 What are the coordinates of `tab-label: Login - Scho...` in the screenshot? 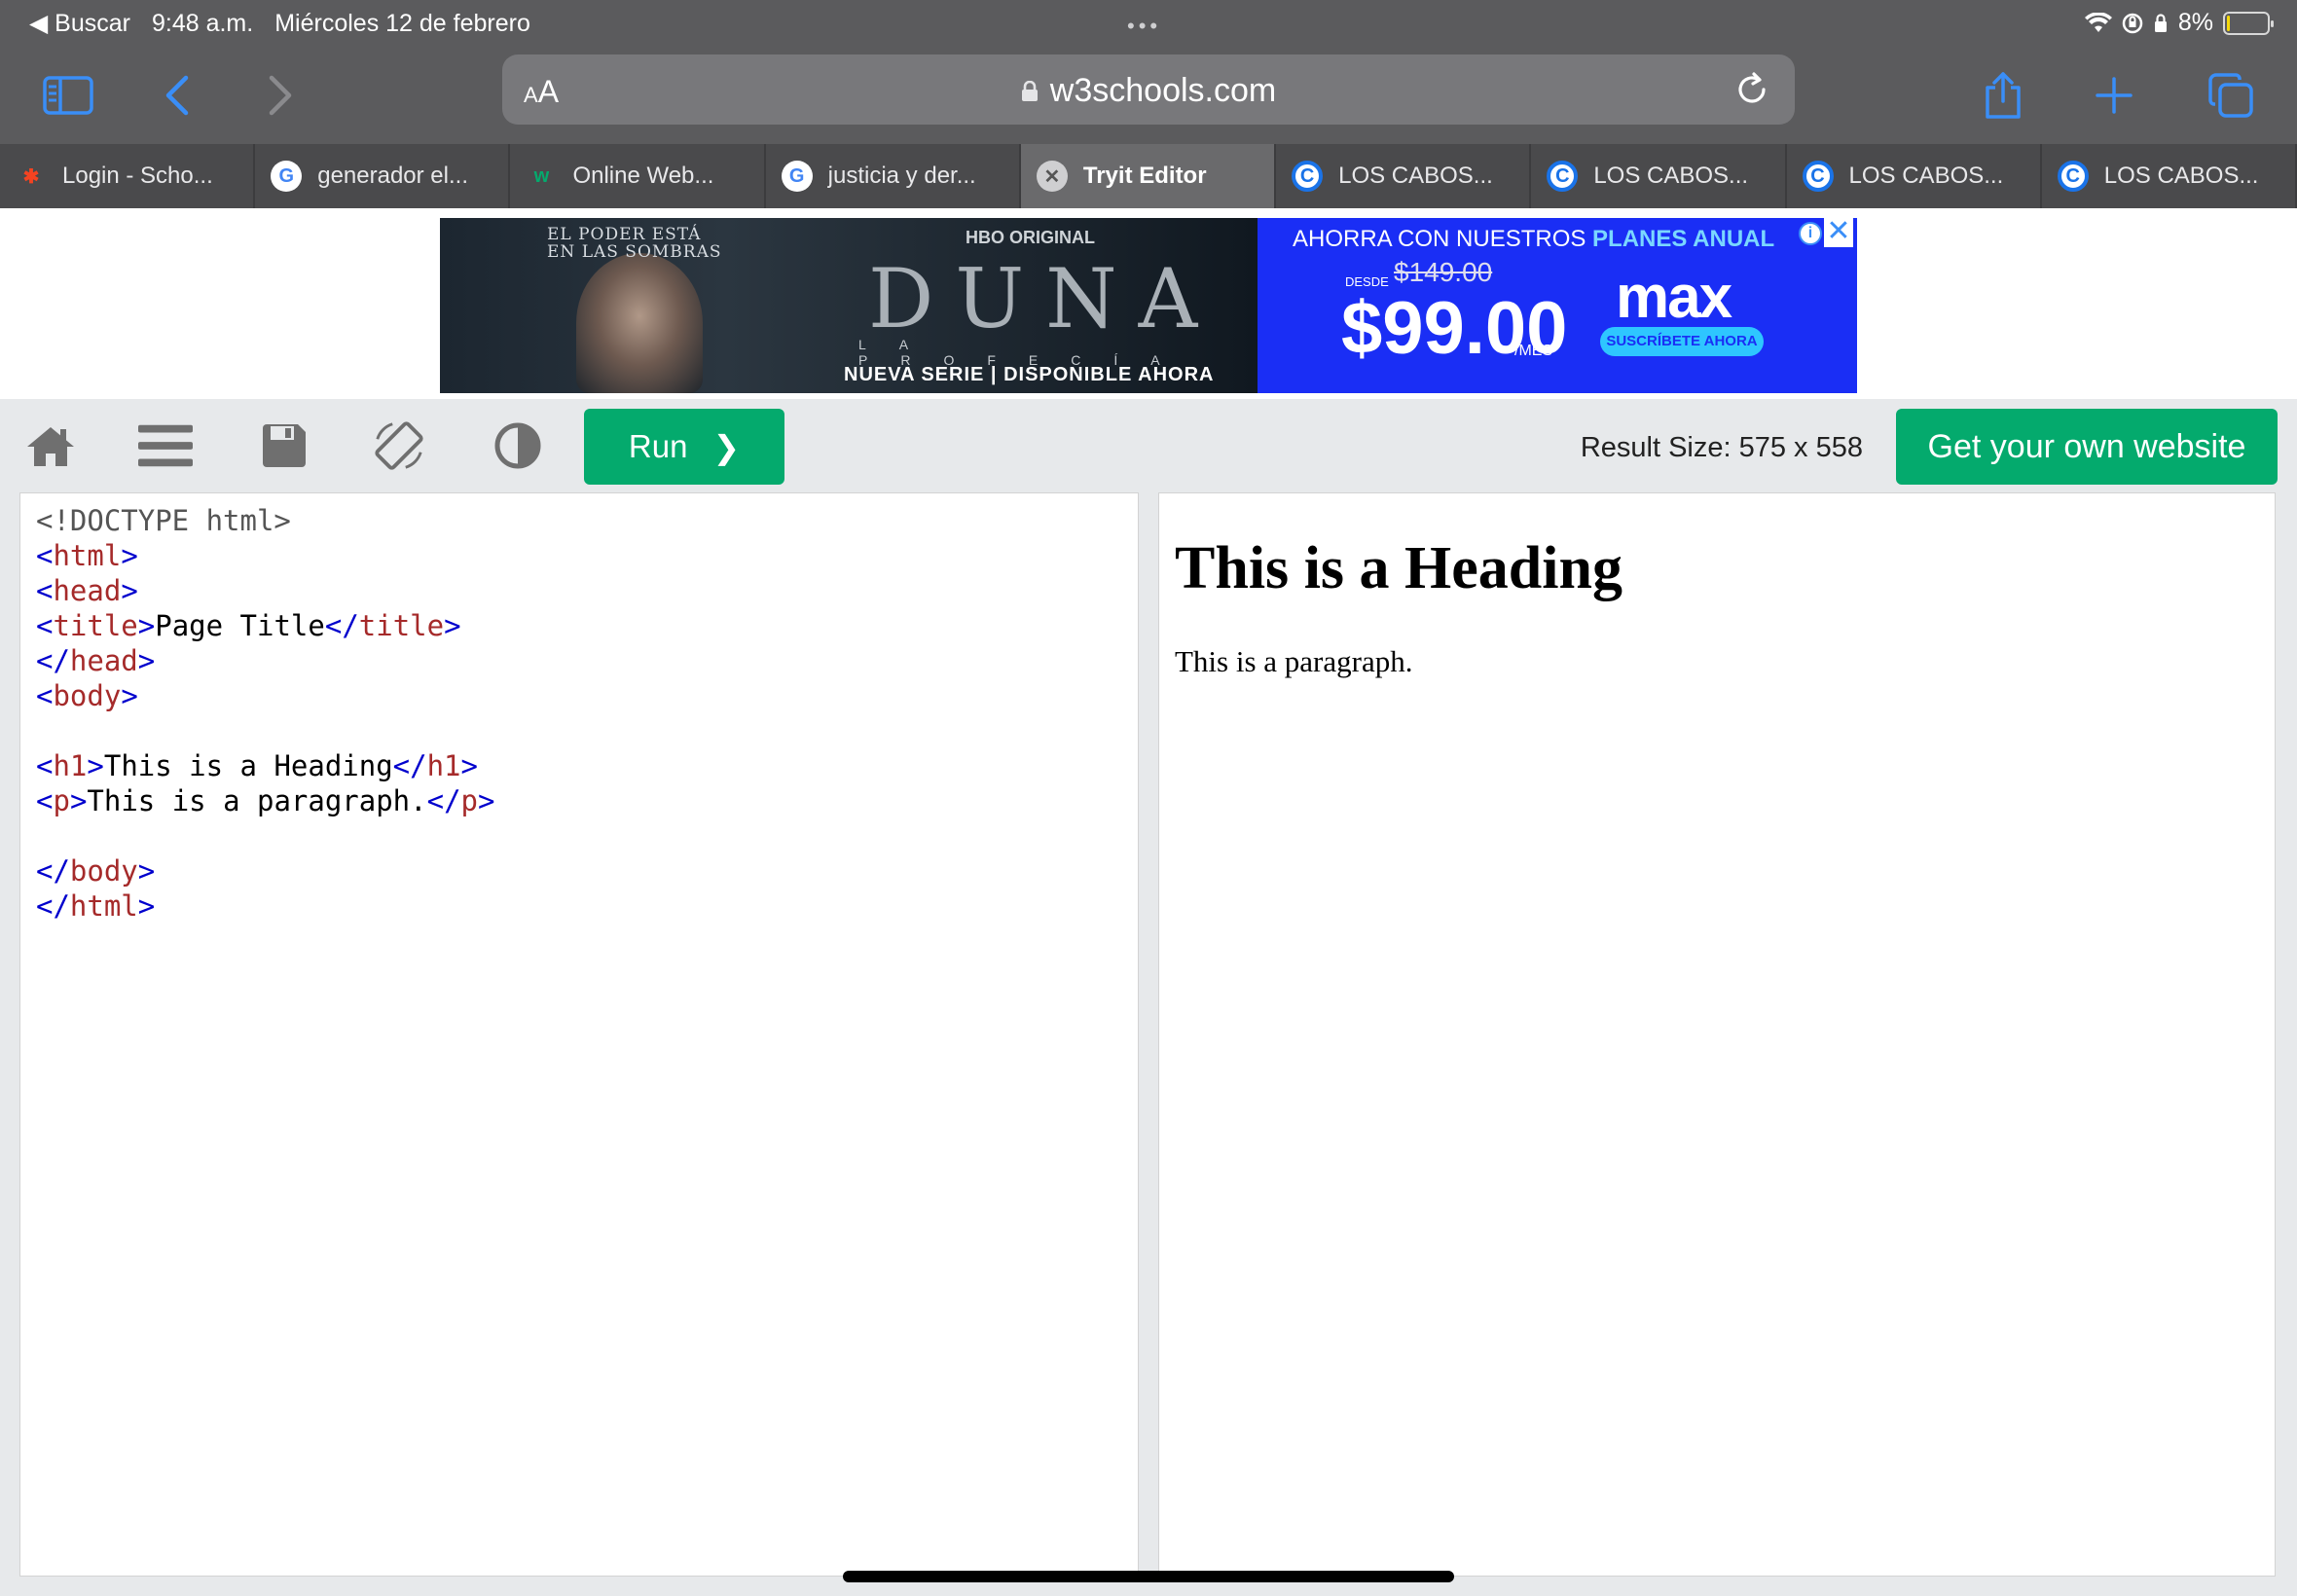 It's located at (137, 176).